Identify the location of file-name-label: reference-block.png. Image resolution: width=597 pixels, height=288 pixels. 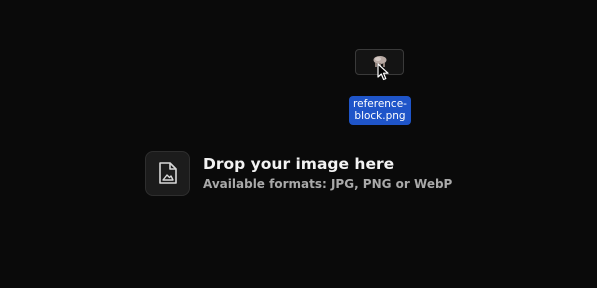
(380, 110).